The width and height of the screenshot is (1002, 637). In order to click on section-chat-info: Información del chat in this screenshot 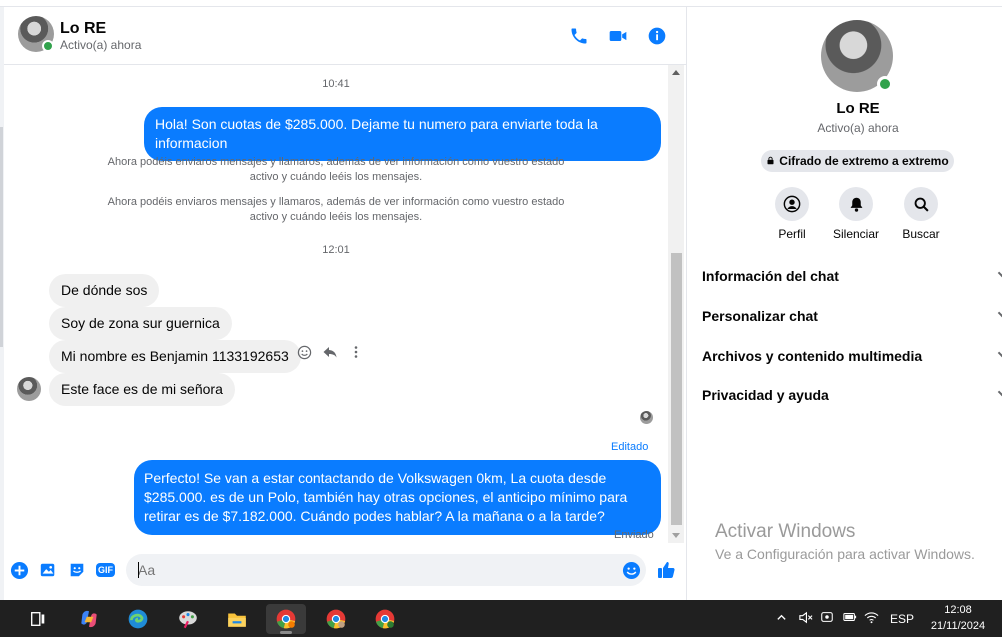, I will do `click(770, 276)`.